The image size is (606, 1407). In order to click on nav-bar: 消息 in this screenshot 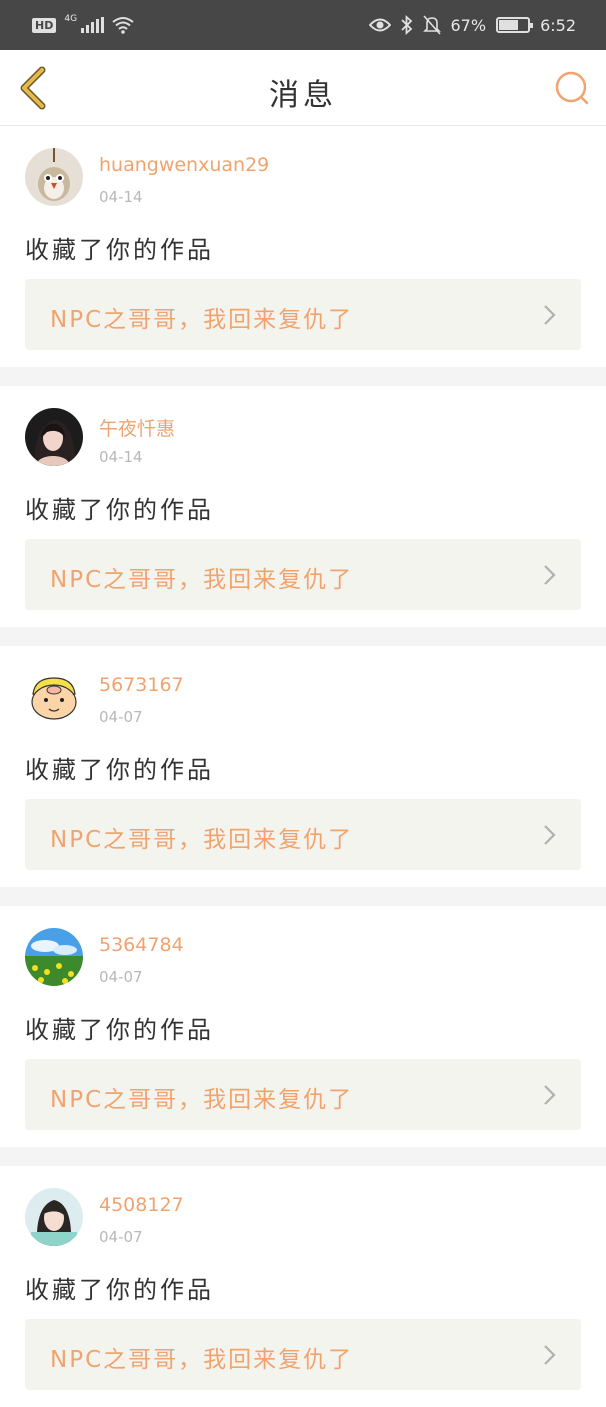, I will do `click(303, 88)`.